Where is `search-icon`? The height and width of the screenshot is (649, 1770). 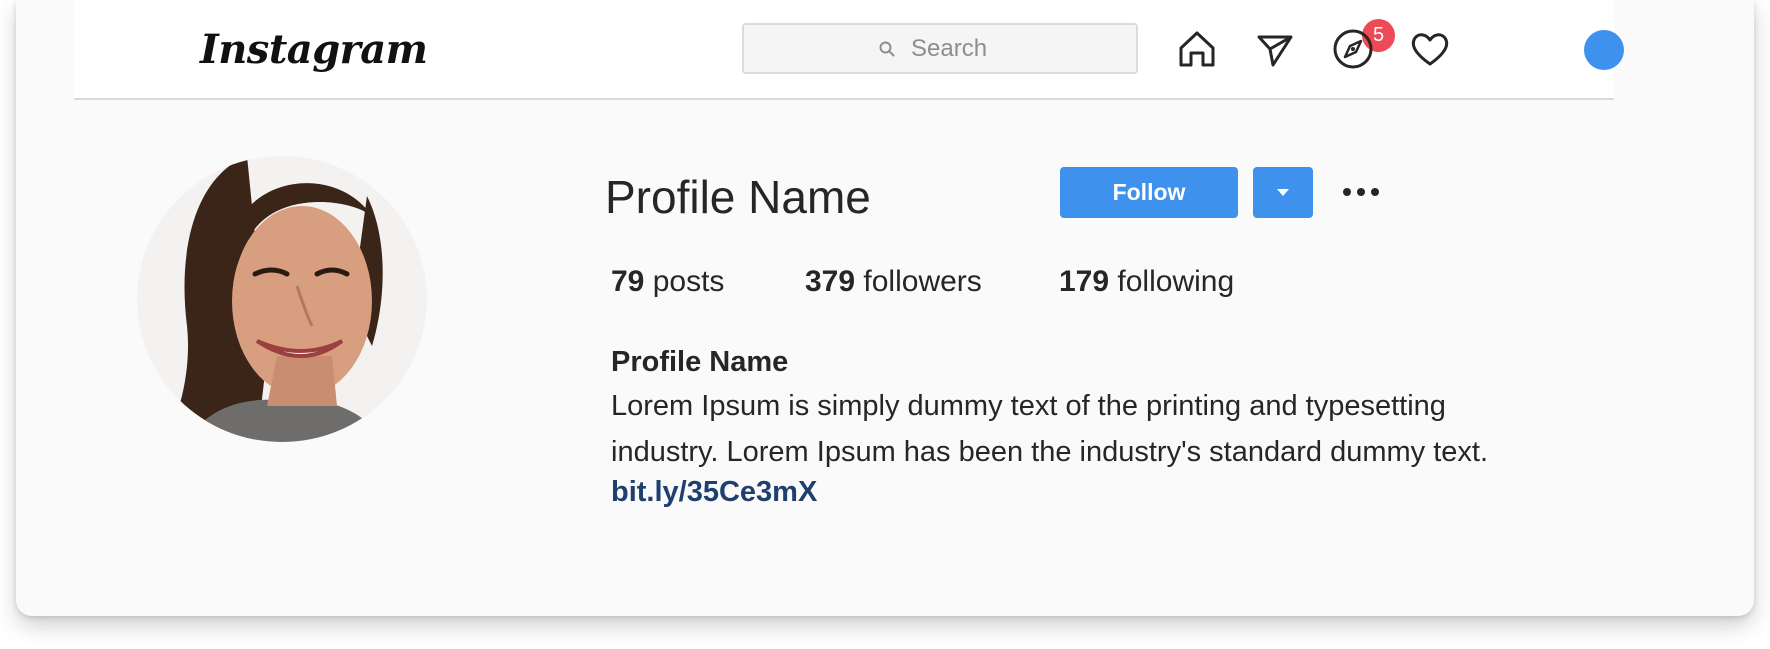
search-icon is located at coordinates (887, 49).